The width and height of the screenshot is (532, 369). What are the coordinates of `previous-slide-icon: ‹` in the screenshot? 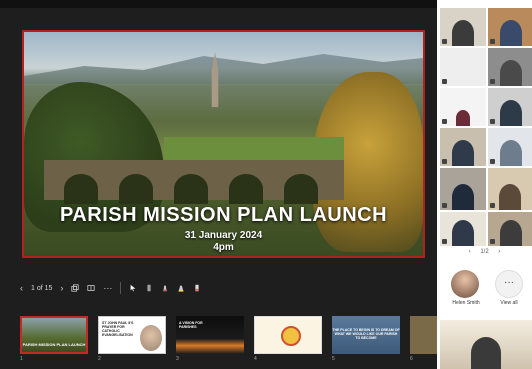 It's located at (21, 288).